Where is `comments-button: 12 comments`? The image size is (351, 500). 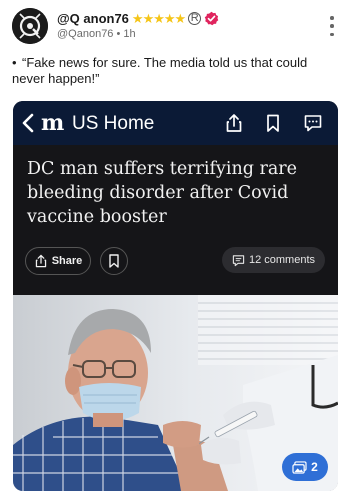 comments-button: 12 comments is located at coordinates (273, 260).